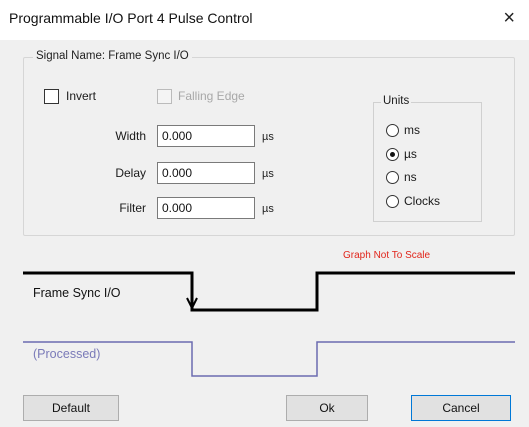 This screenshot has width=529, height=427. I want to click on cancel-button: Cancel, so click(461, 408).